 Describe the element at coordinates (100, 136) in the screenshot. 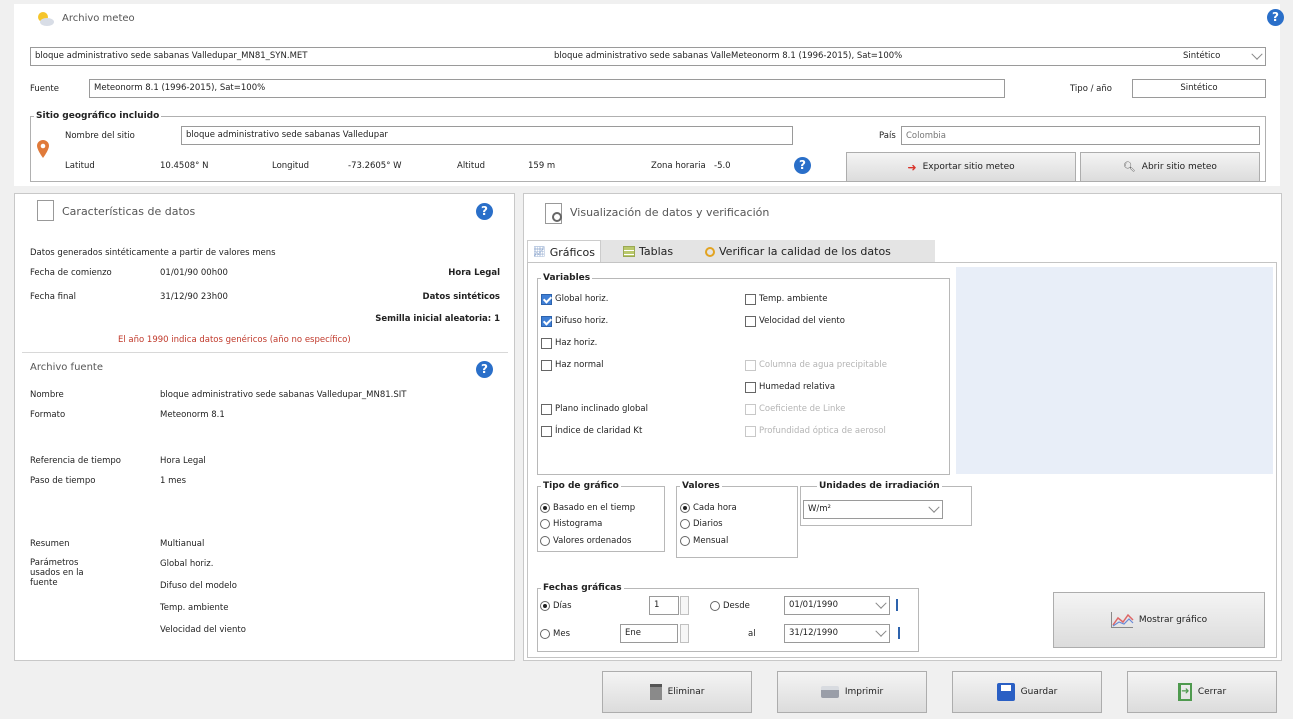

I see `site-name-label: Nombre del sitio` at that location.